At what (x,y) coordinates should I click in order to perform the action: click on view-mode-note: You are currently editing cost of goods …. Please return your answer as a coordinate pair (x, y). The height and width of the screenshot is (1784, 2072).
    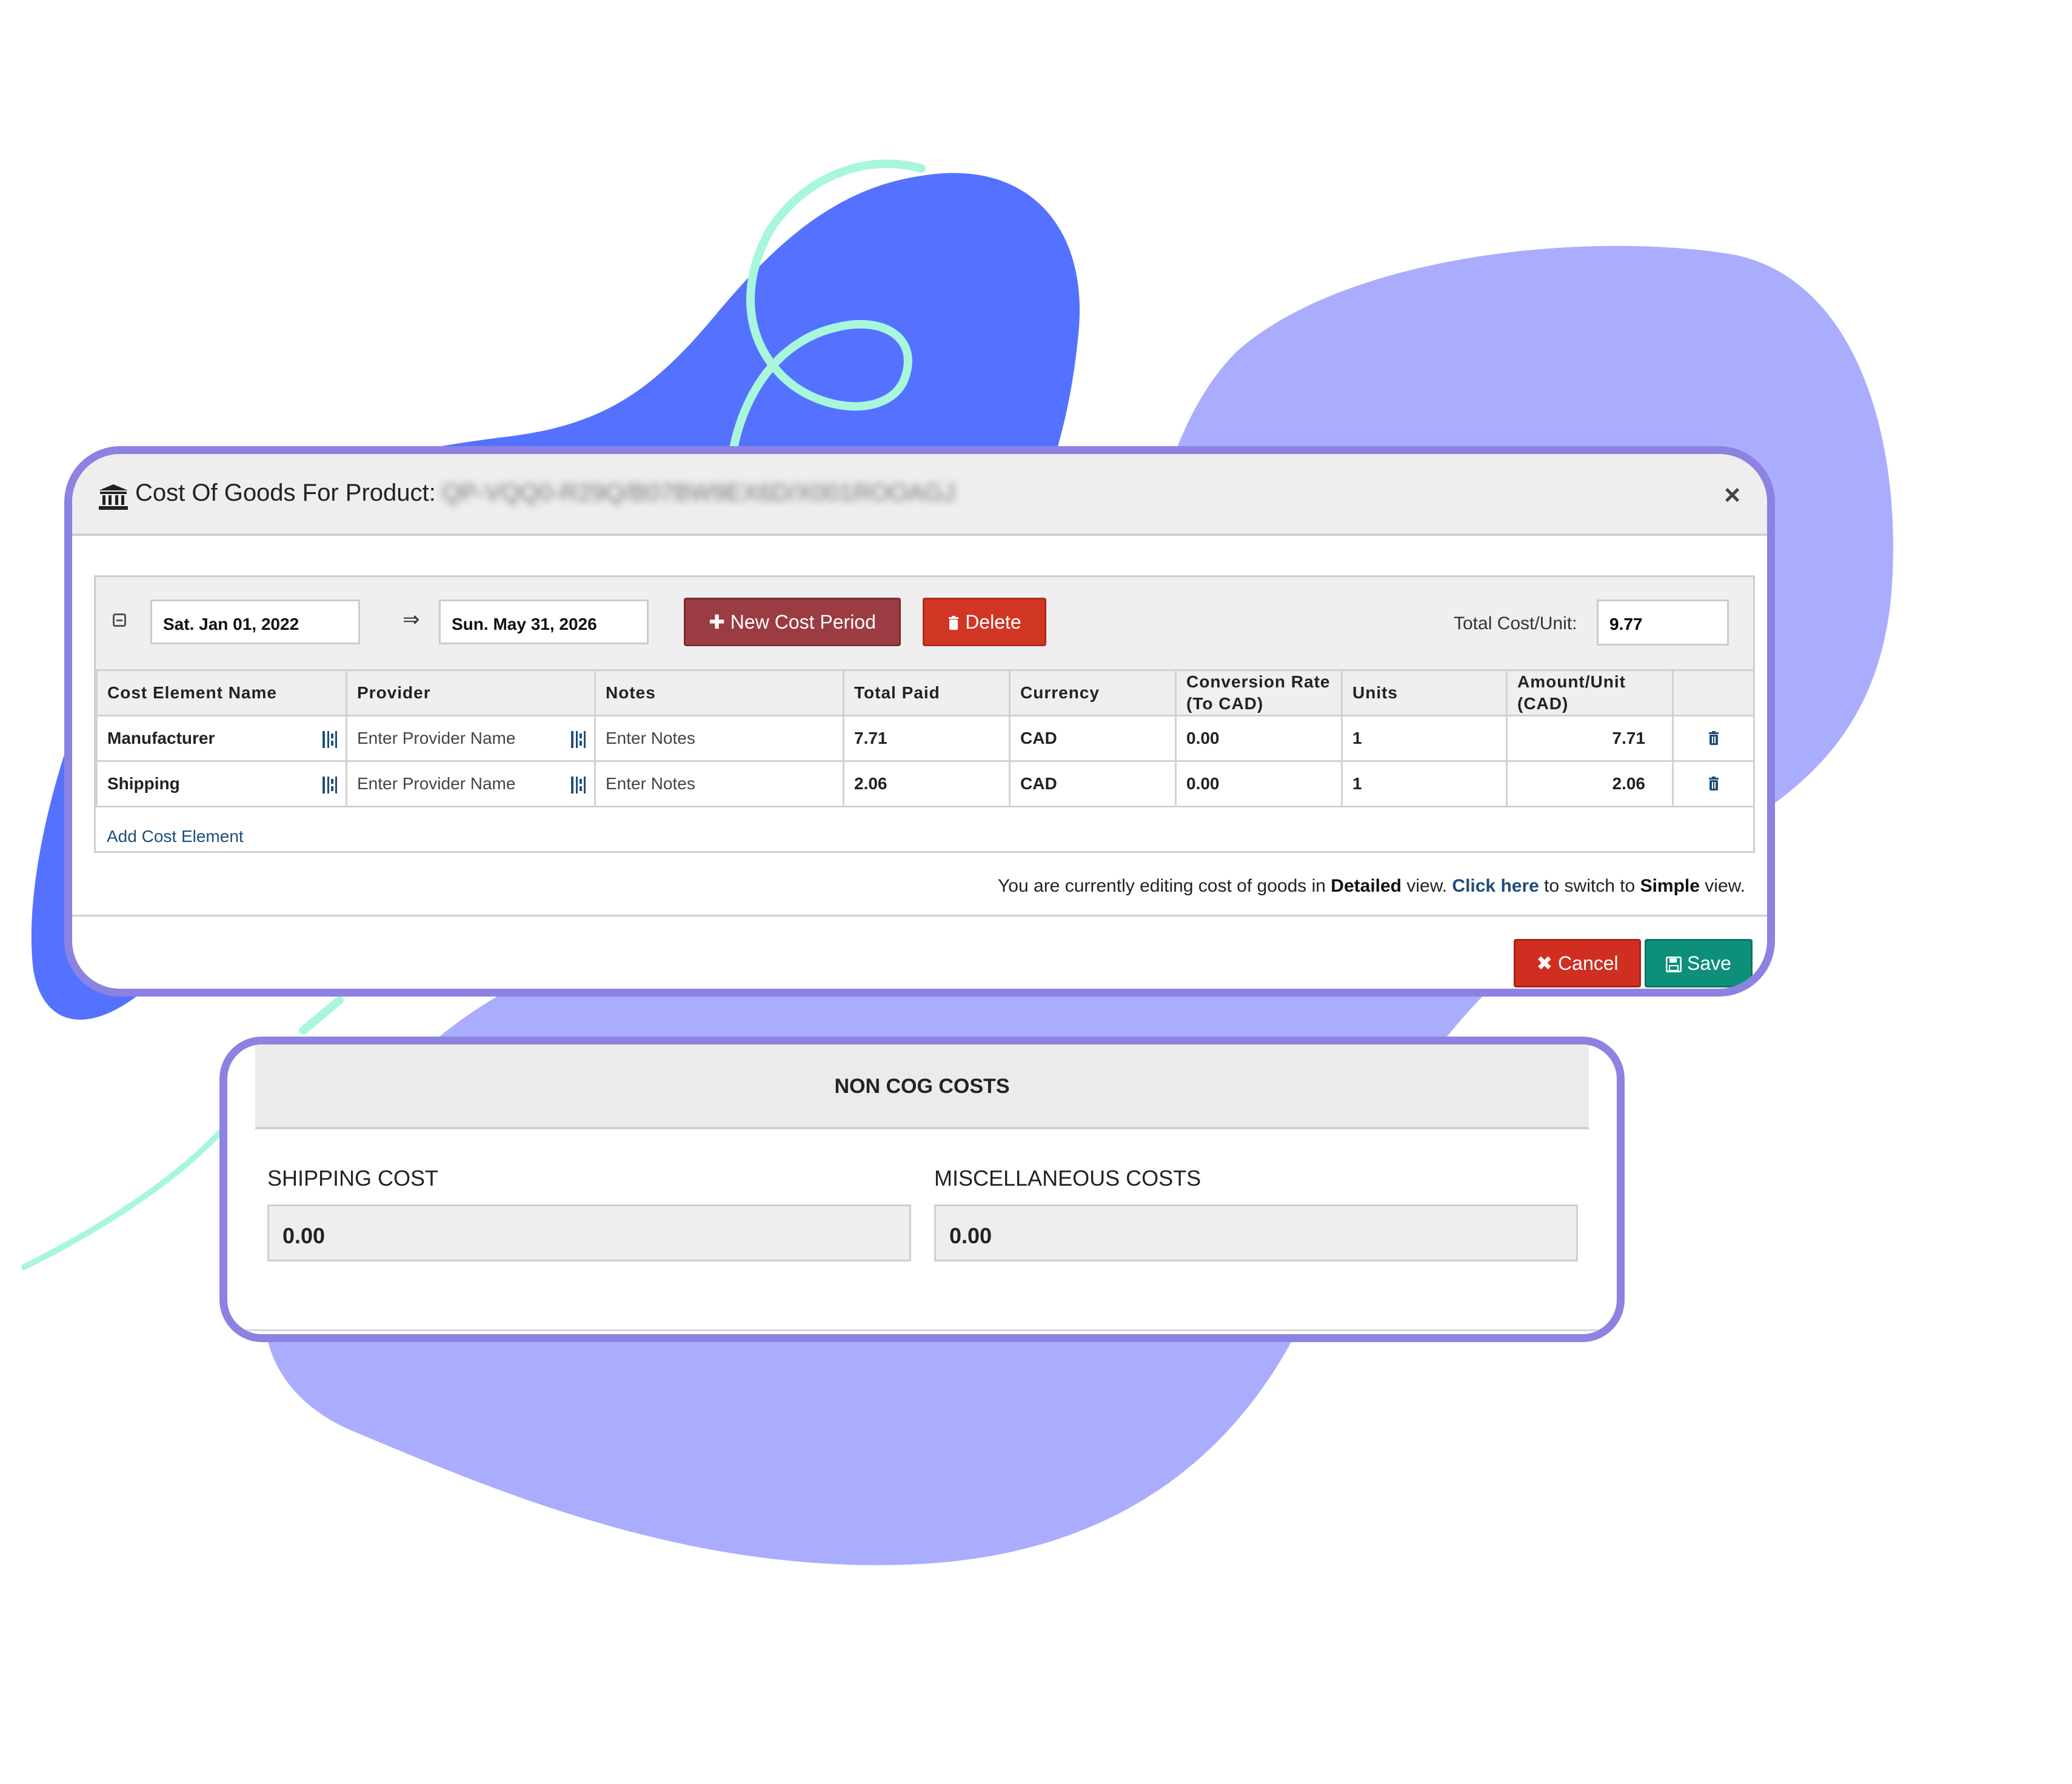
    Looking at the image, I should click on (1371, 887).